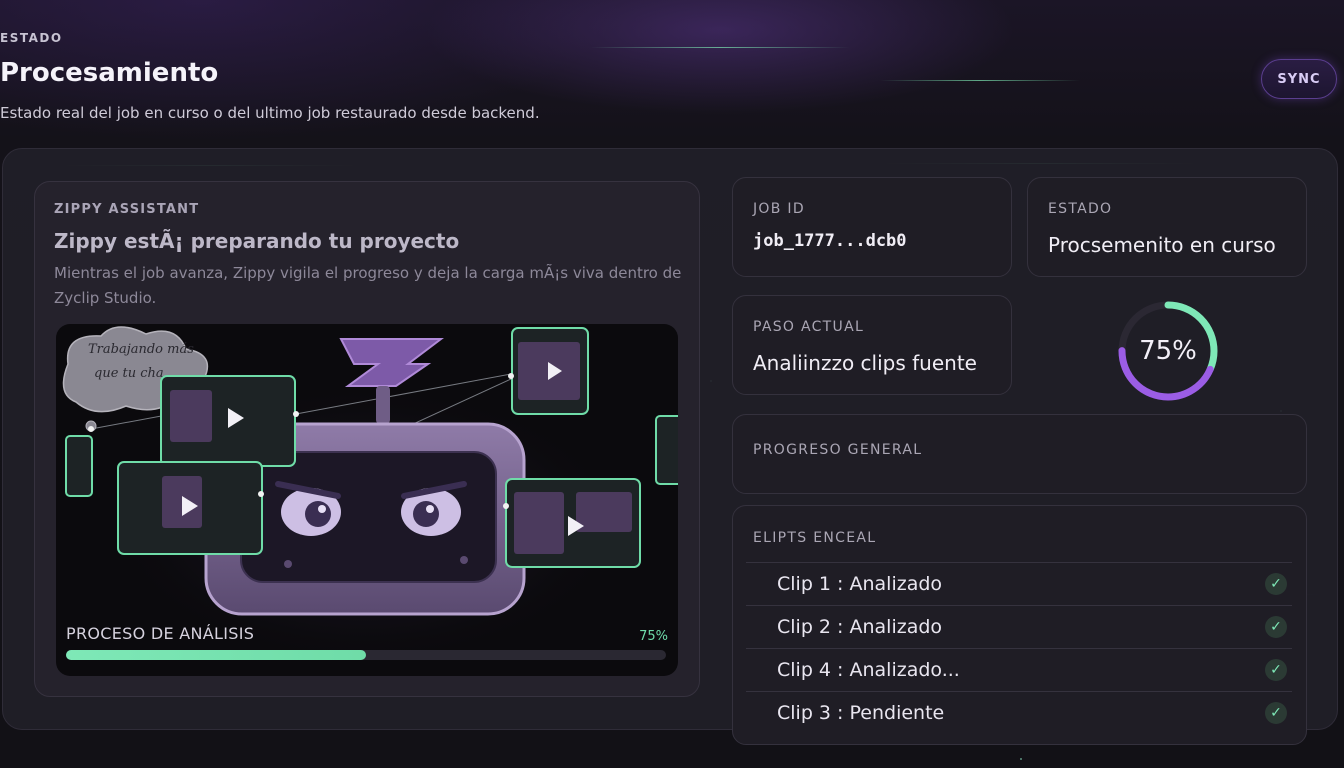  What do you see at coordinates (861, 713) in the screenshot?
I see `clip-label: Clip 3 : Pendiente` at bounding box center [861, 713].